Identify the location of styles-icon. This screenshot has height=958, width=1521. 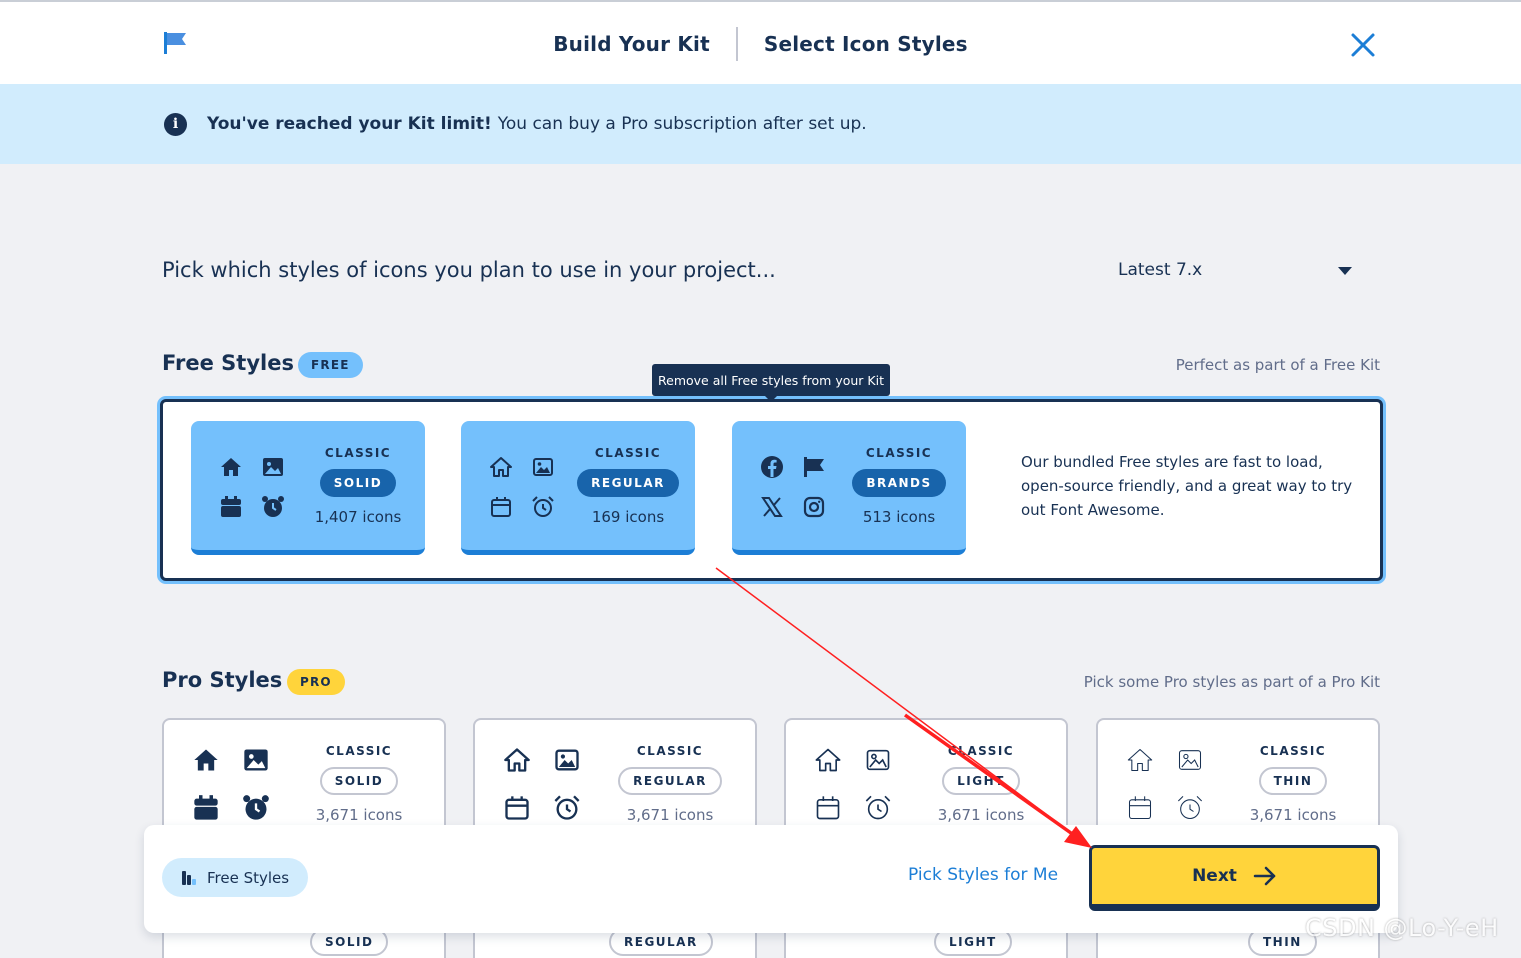
(189, 877).